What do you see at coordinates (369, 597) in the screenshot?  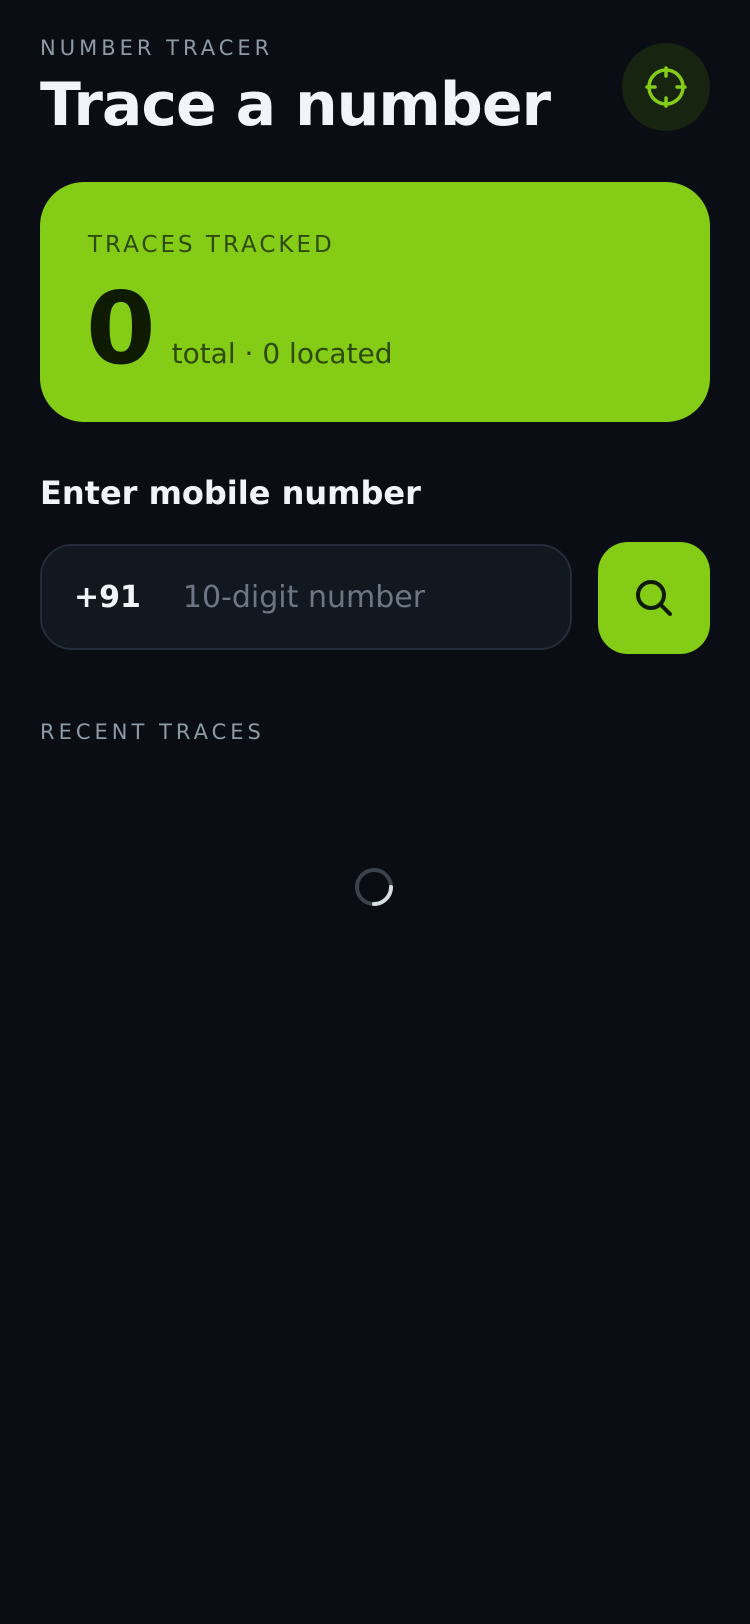 I see `phone-number-input` at bounding box center [369, 597].